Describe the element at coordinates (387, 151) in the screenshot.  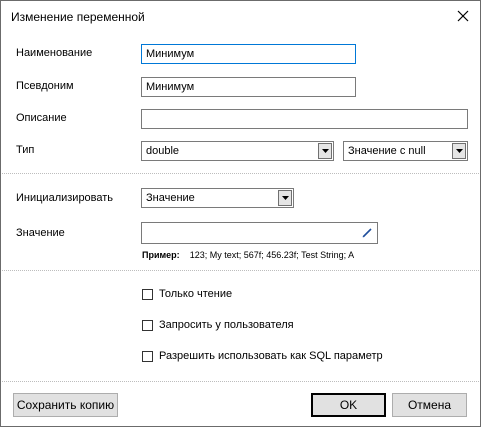
I see `nullable-select-value: Значение с null` at that location.